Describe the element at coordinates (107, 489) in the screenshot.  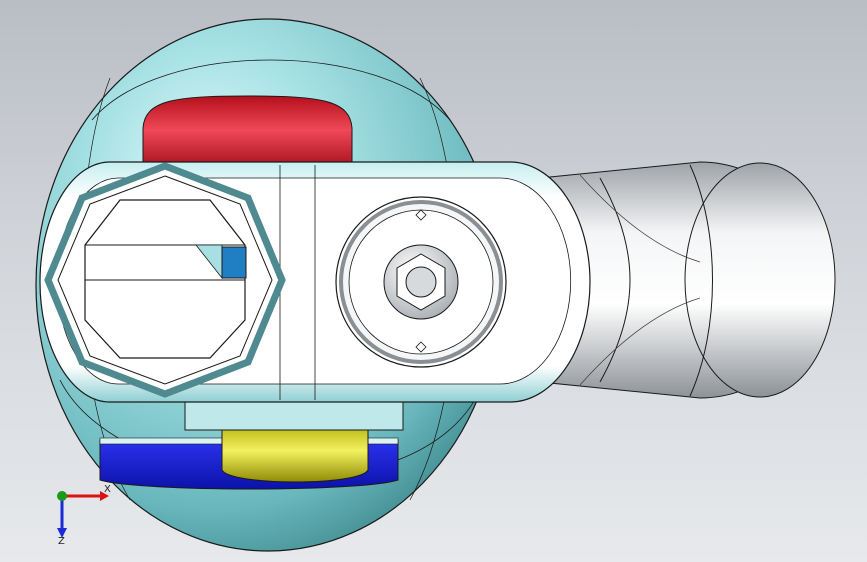
I see `x-axis-label: X` at that location.